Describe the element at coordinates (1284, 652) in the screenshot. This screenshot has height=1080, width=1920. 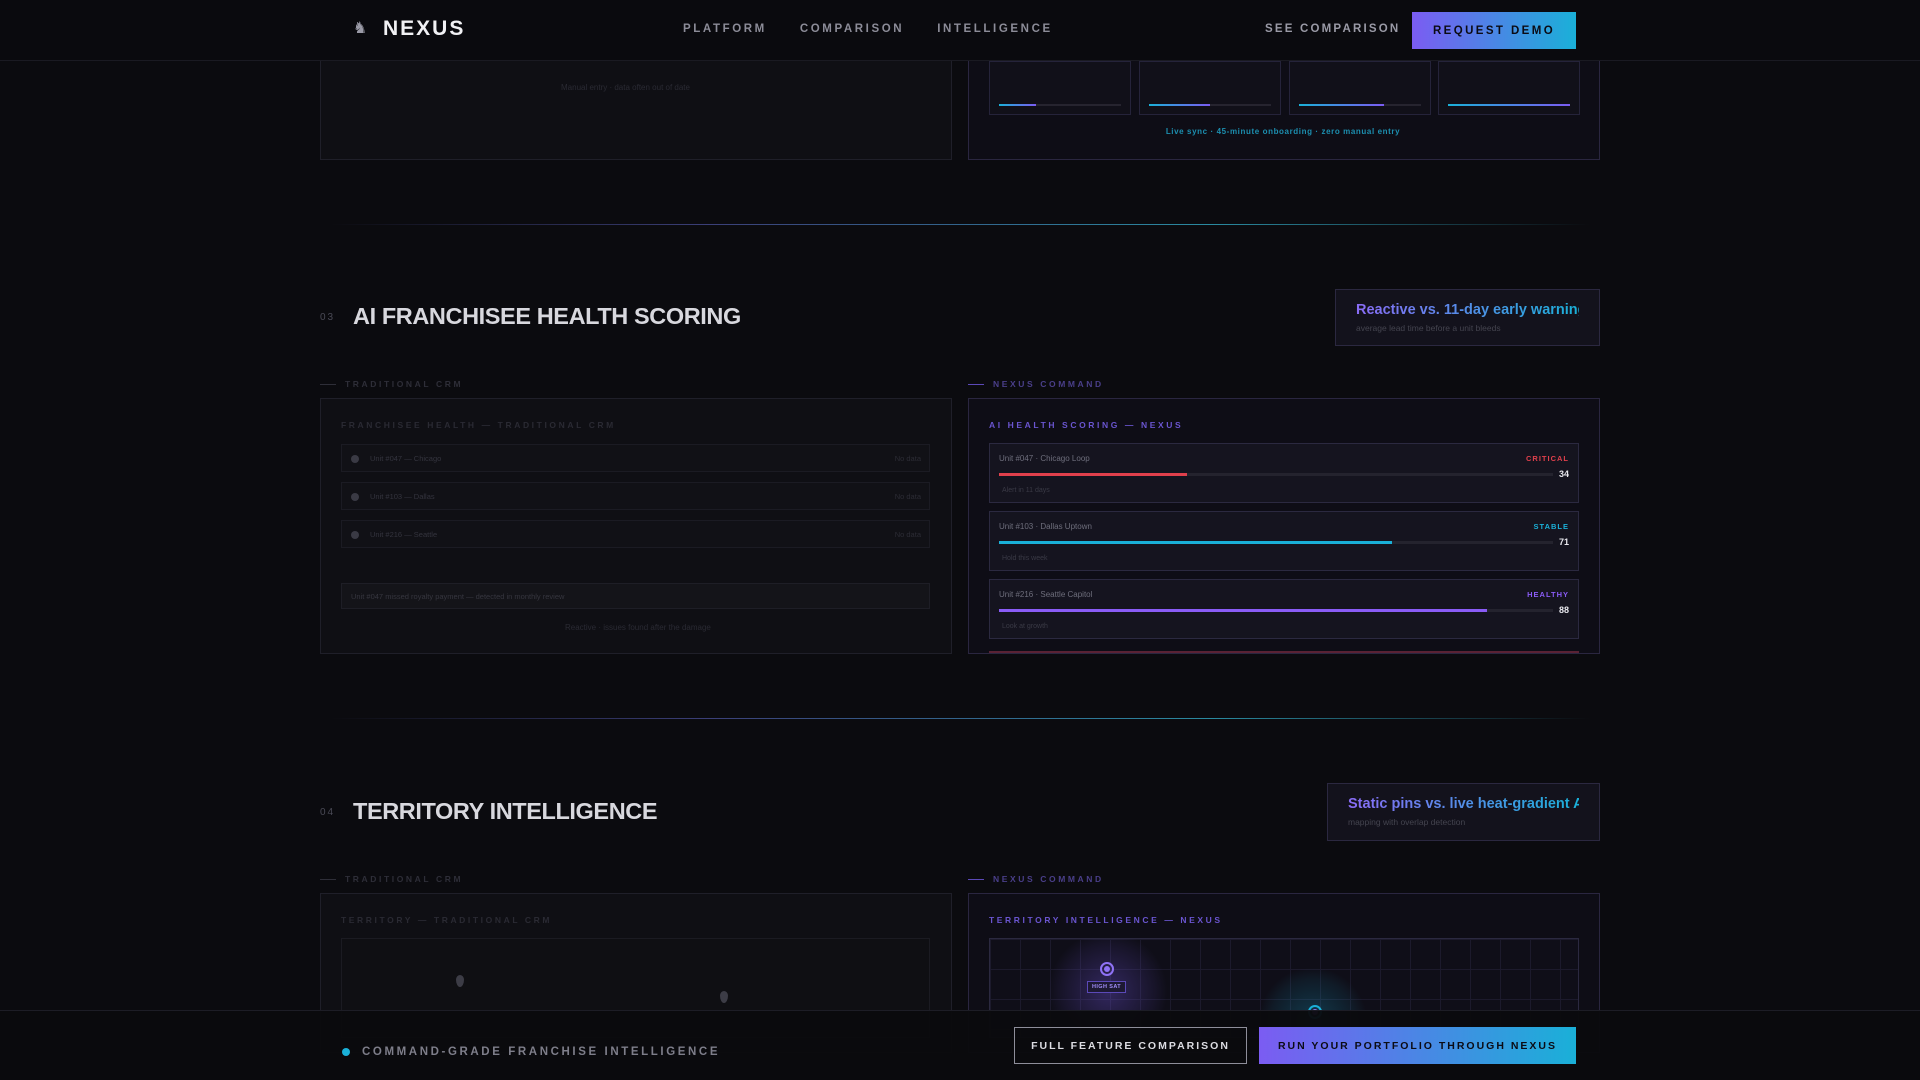
I see `alert-strip` at that location.